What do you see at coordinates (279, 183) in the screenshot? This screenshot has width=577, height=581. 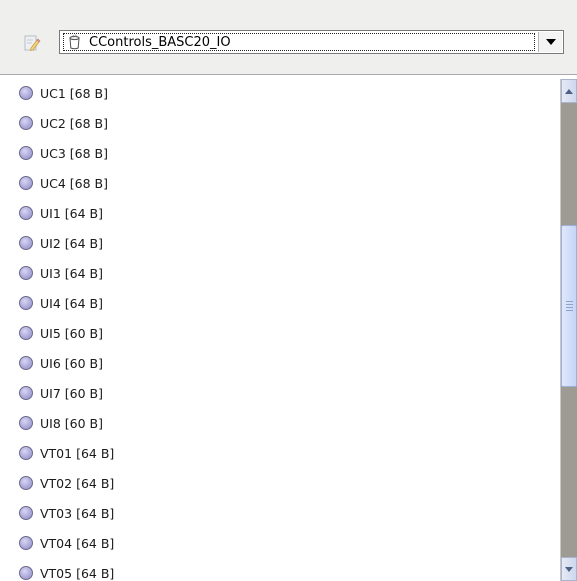 I see `list-item: UC4 [68 B]` at bounding box center [279, 183].